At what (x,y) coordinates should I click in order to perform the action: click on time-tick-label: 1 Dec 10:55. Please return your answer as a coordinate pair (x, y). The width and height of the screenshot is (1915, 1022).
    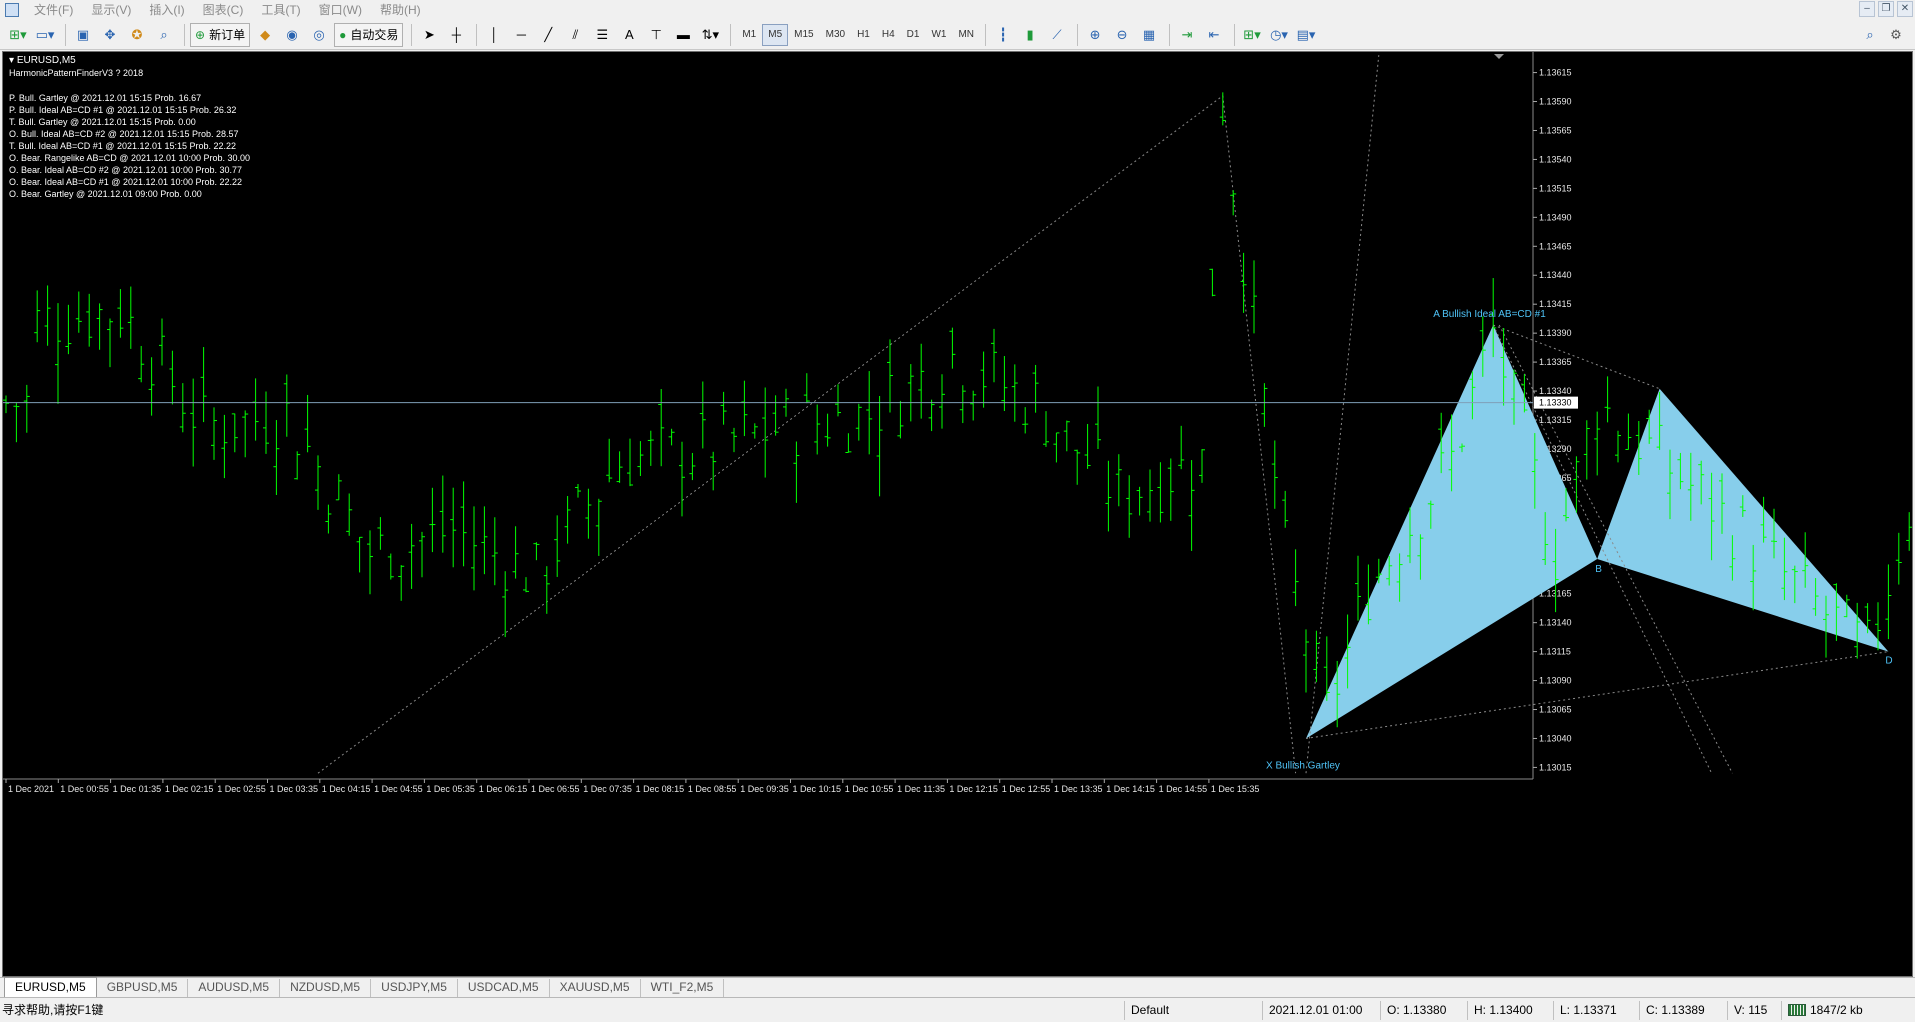
    Looking at the image, I should click on (869, 789).